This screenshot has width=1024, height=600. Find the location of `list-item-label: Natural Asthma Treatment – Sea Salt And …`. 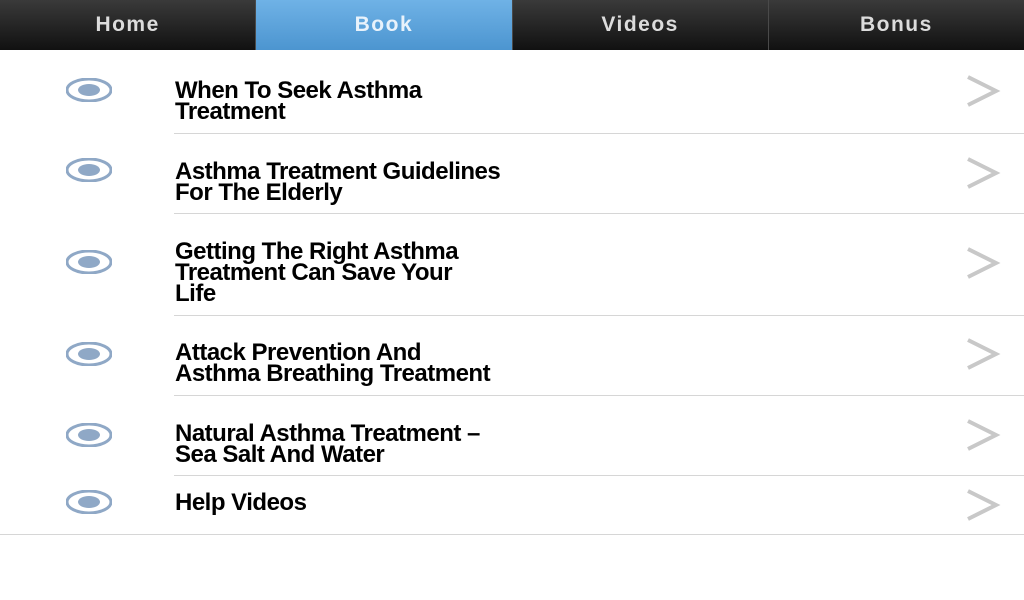

list-item-label: Natural Asthma Treatment – Sea Salt And … is located at coordinates (327, 444).